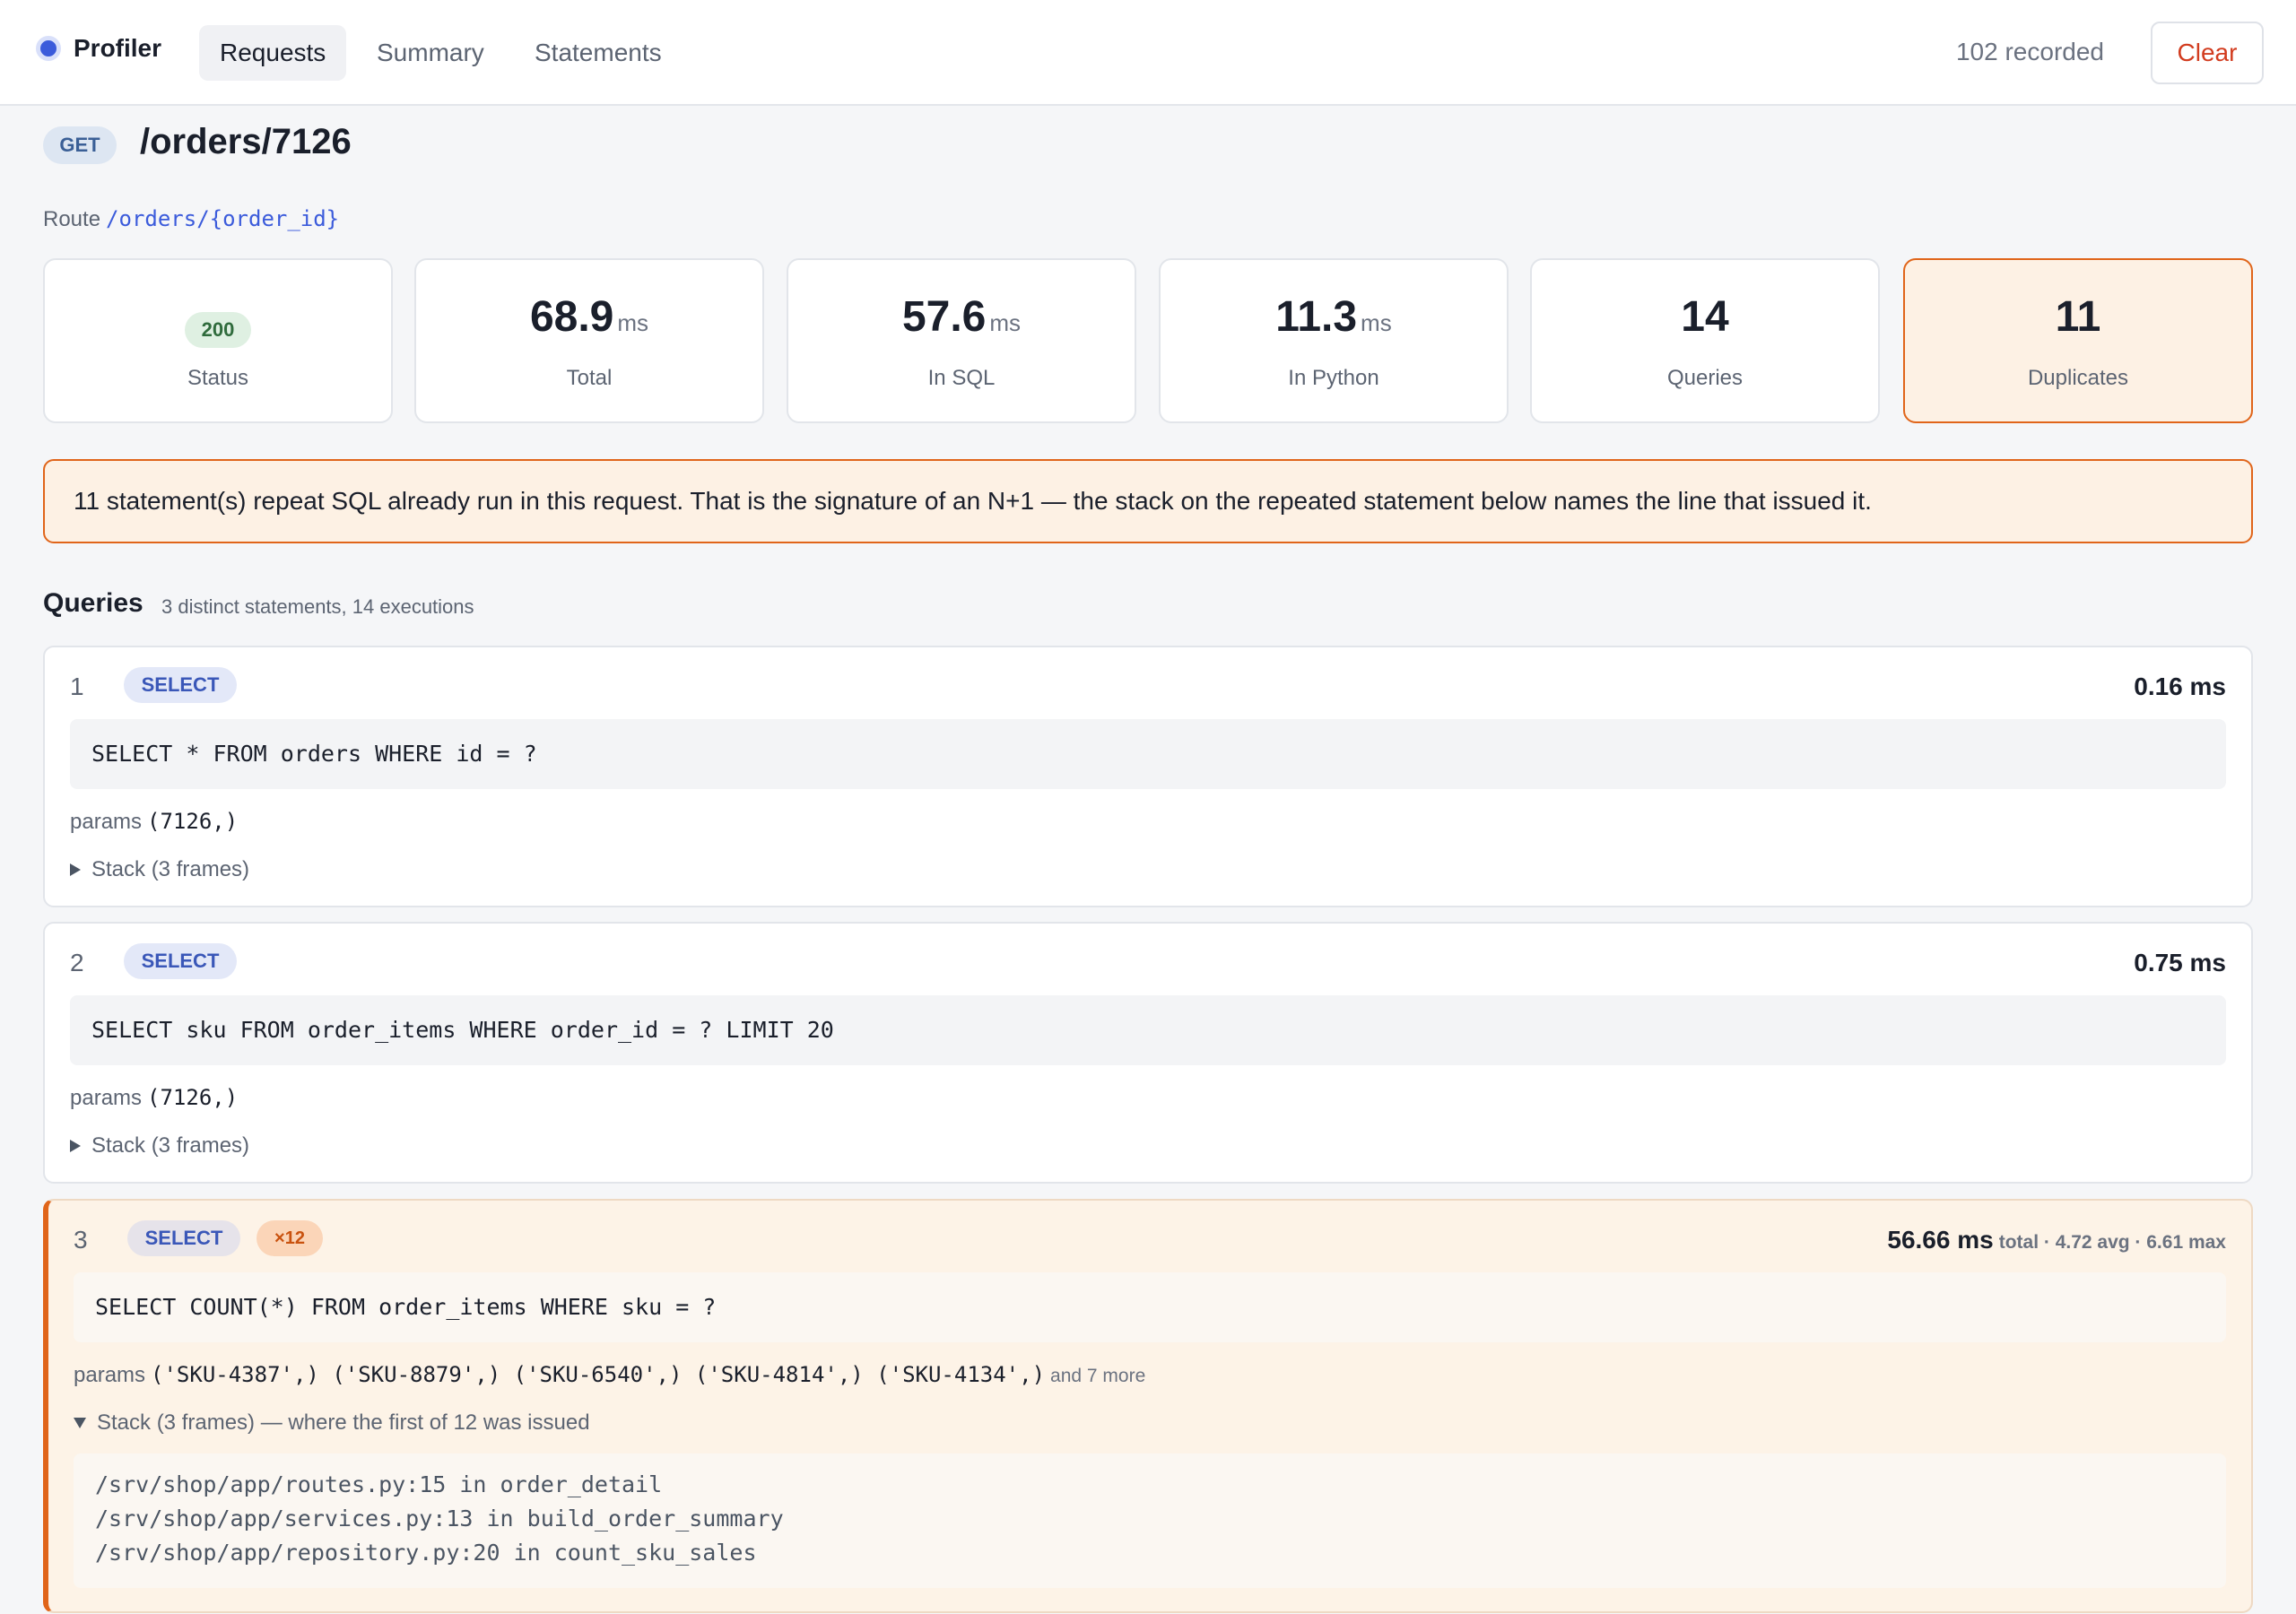  What do you see at coordinates (1705, 317) in the screenshot?
I see `stat-value: 14` at bounding box center [1705, 317].